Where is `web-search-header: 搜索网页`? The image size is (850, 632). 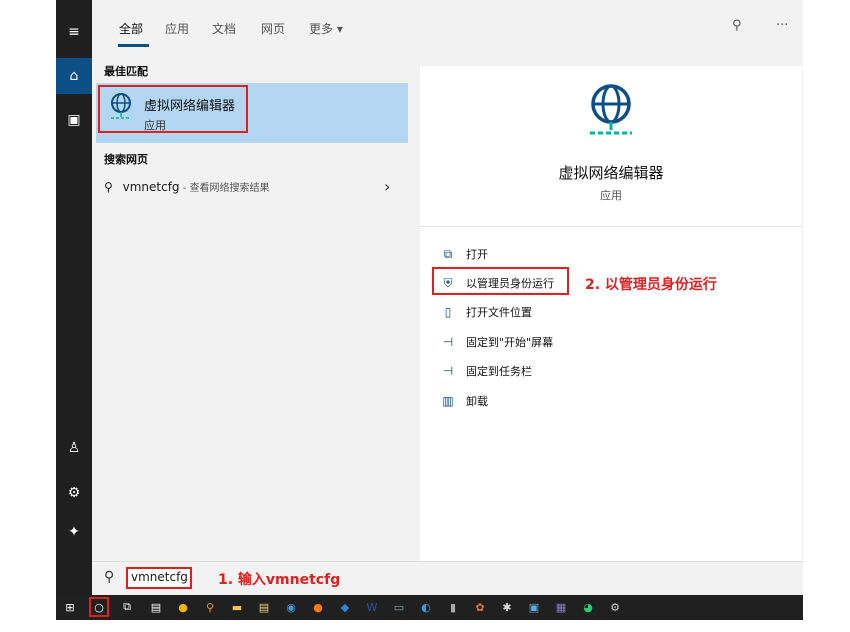 web-search-header: 搜索网页 is located at coordinates (126, 159).